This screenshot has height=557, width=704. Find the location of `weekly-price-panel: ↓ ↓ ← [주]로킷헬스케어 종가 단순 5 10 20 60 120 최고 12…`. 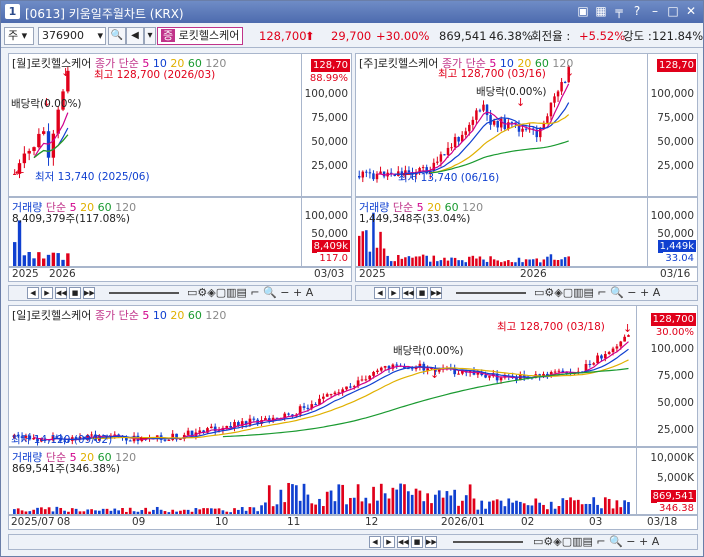

weekly-price-panel: ↓ ↓ ← [주]로킷헬스케어 종가 단순 5 10 20 60 120 최고 12… is located at coordinates (526, 125).